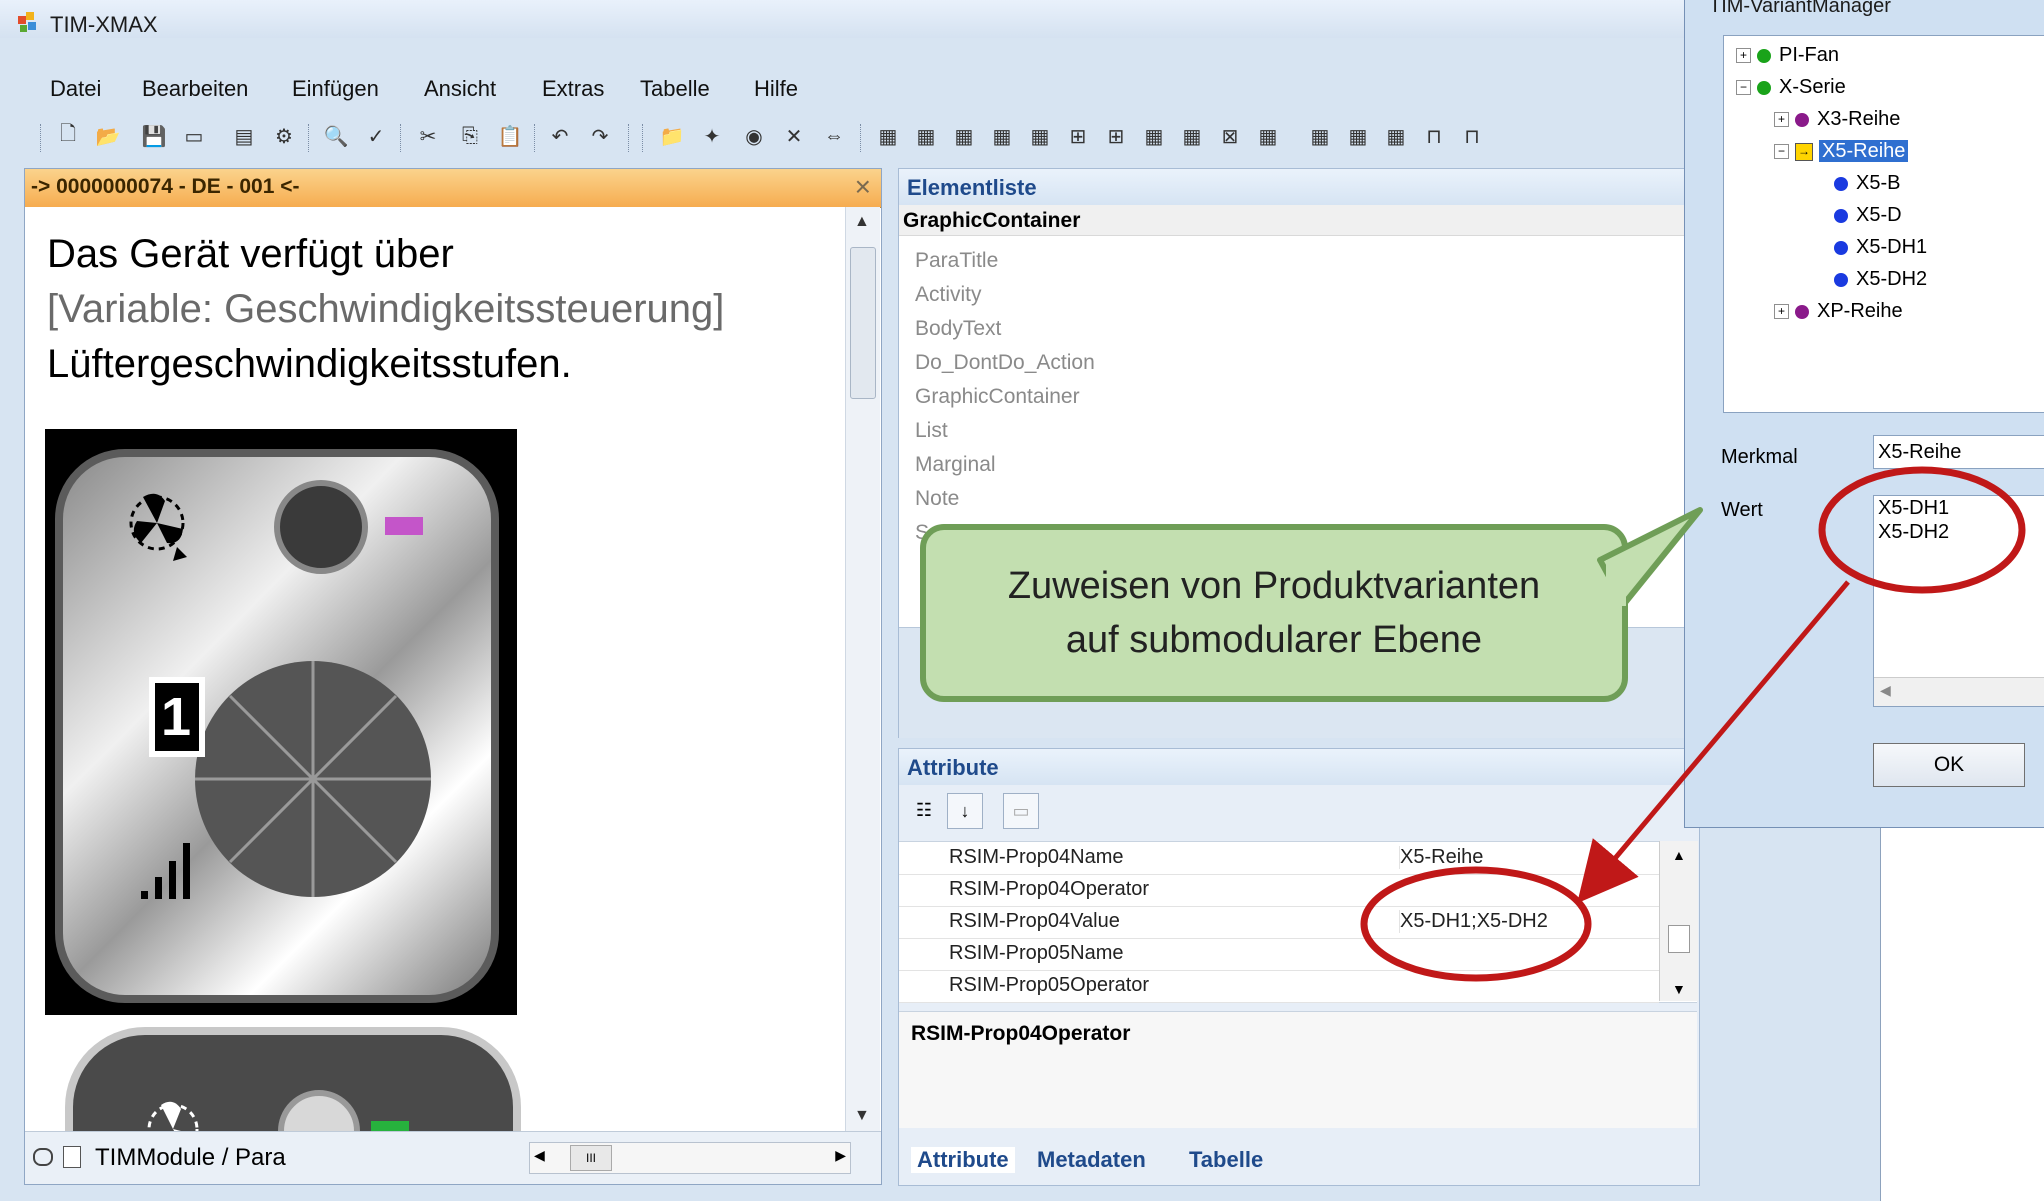  What do you see at coordinates (1713, 742) in the screenshot?
I see `annotation-arrow` at bounding box center [1713, 742].